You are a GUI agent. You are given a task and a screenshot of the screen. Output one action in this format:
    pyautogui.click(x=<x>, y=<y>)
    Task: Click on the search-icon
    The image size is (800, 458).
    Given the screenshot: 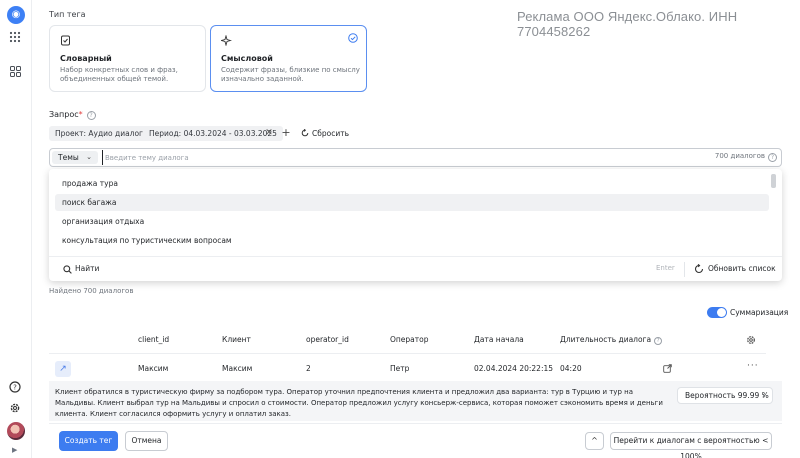 What is the action you would take?
    pyautogui.click(x=67, y=269)
    